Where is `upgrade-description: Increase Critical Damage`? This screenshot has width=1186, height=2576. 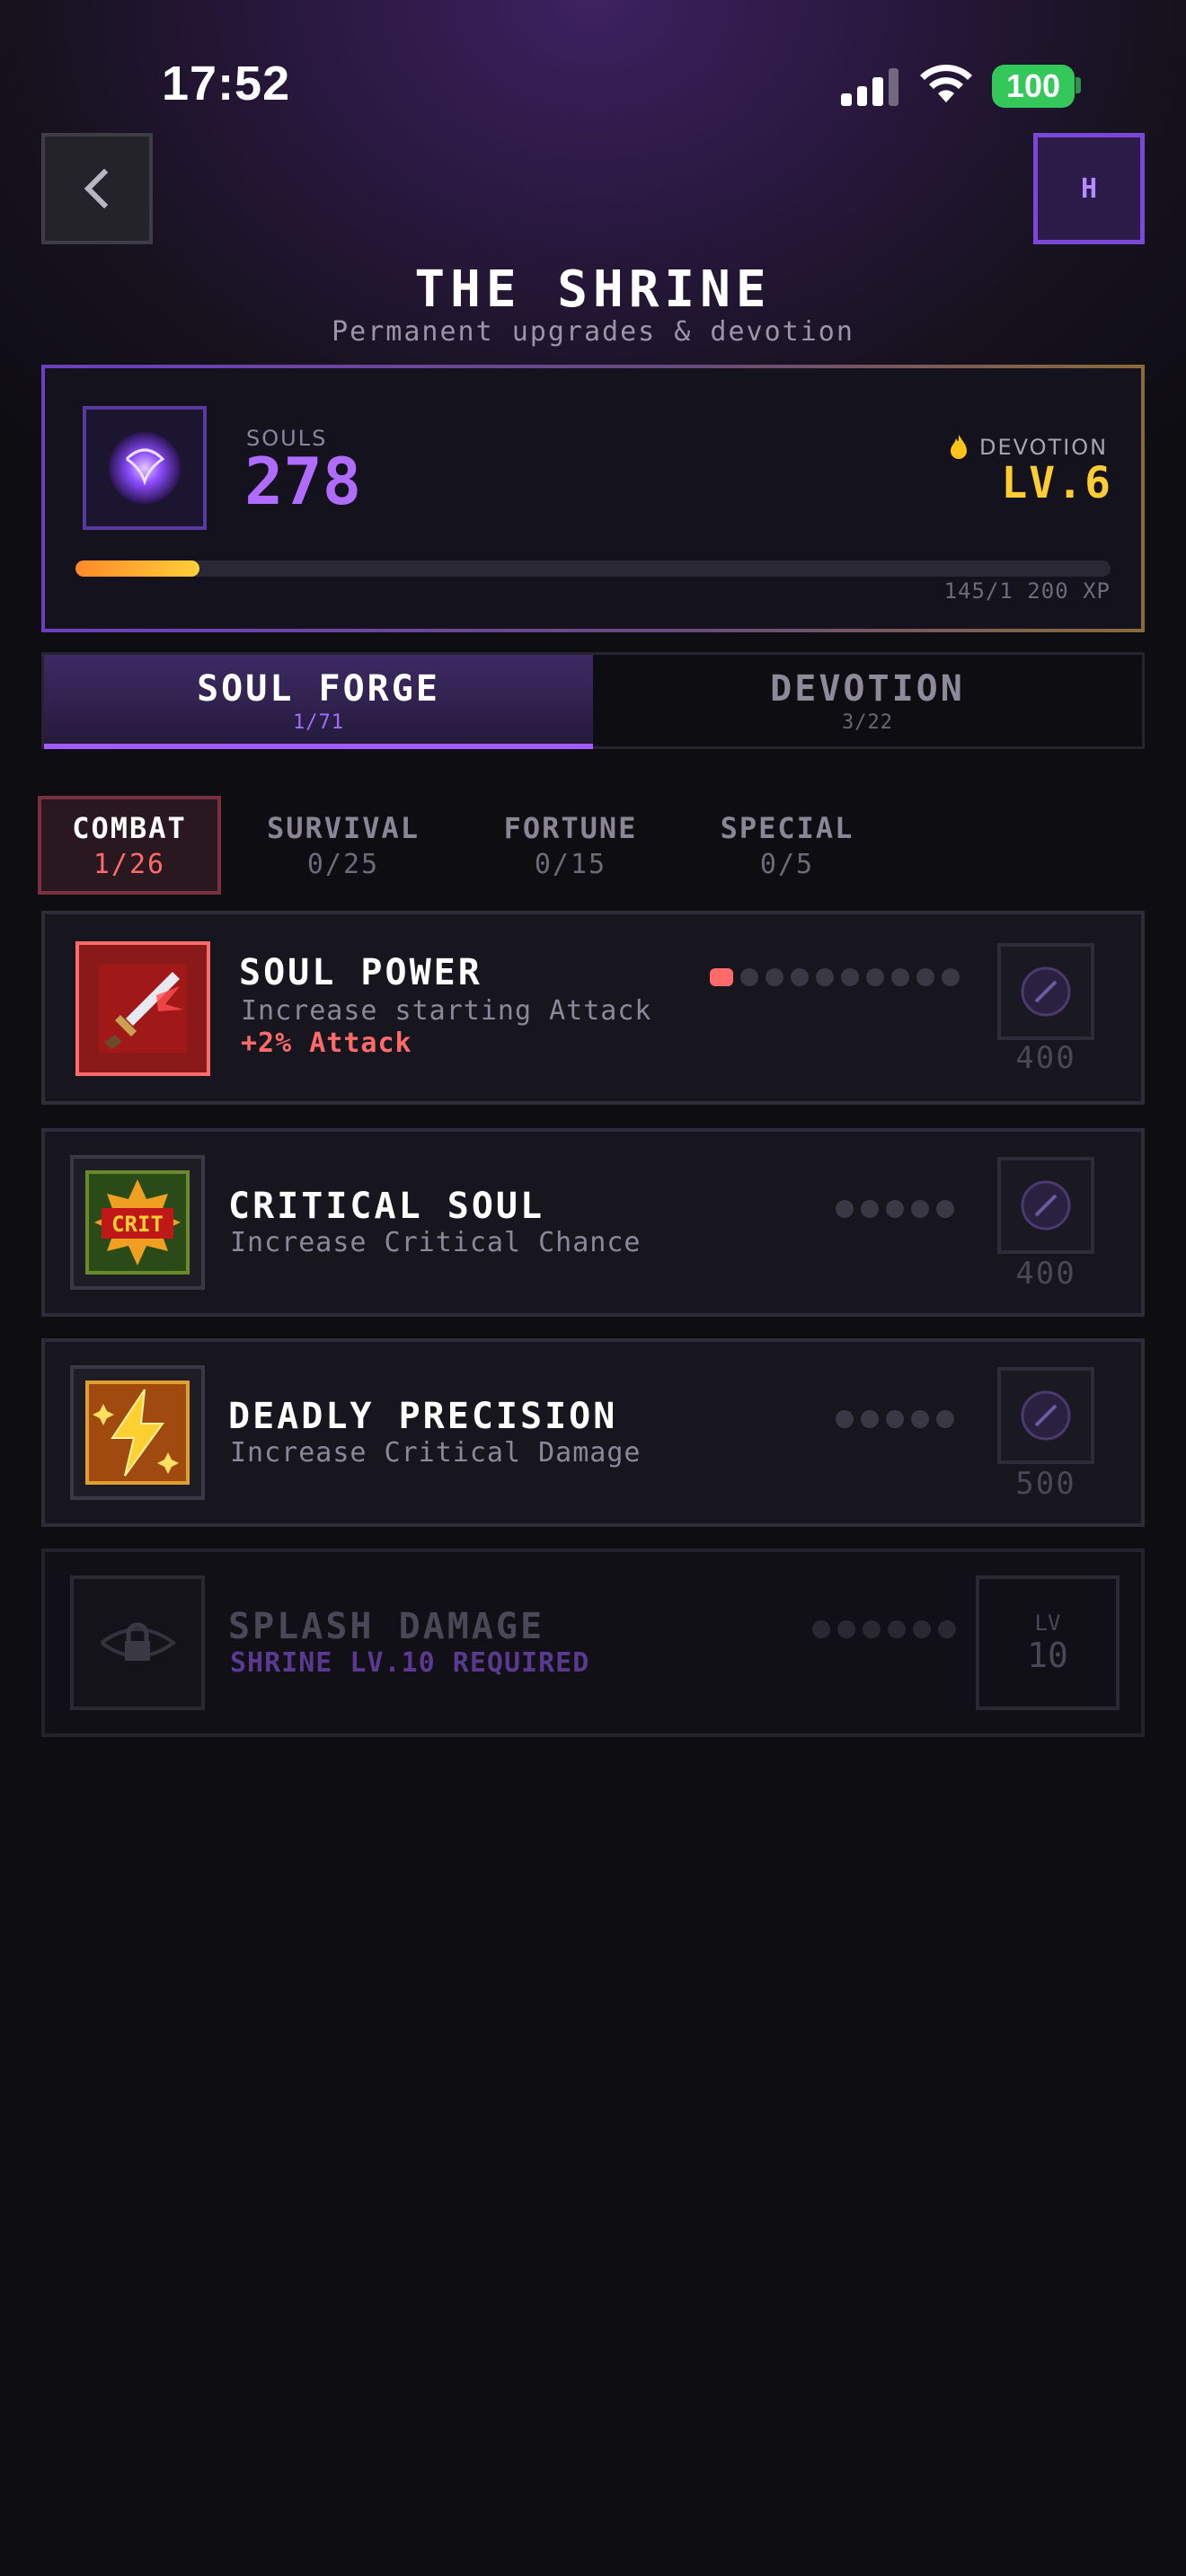
upgrade-description: Increase Critical Damage is located at coordinates (436, 1453).